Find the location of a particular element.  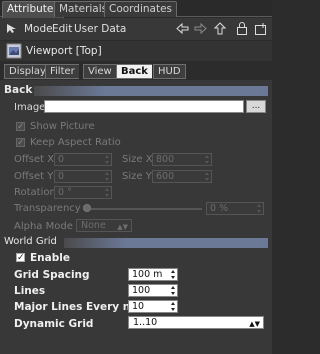

top-tab-bar: Attributes Materials Coordinates is located at coordinates (136, 9).